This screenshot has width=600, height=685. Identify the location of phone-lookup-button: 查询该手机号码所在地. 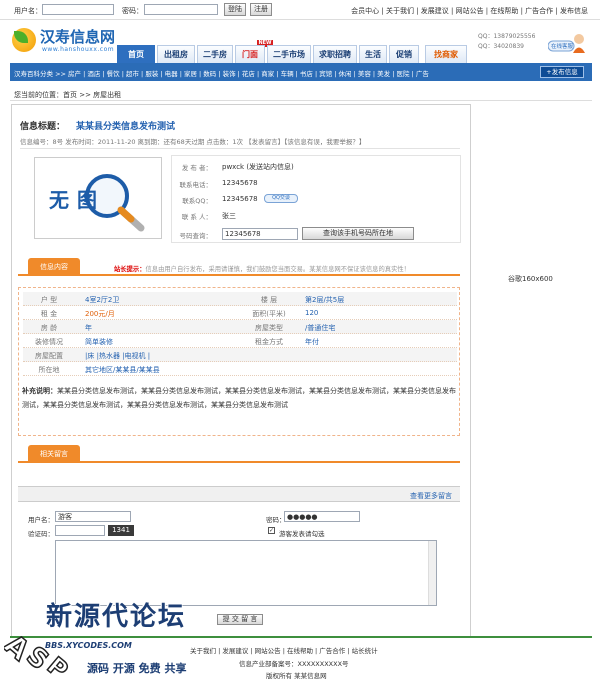
(358, 233).